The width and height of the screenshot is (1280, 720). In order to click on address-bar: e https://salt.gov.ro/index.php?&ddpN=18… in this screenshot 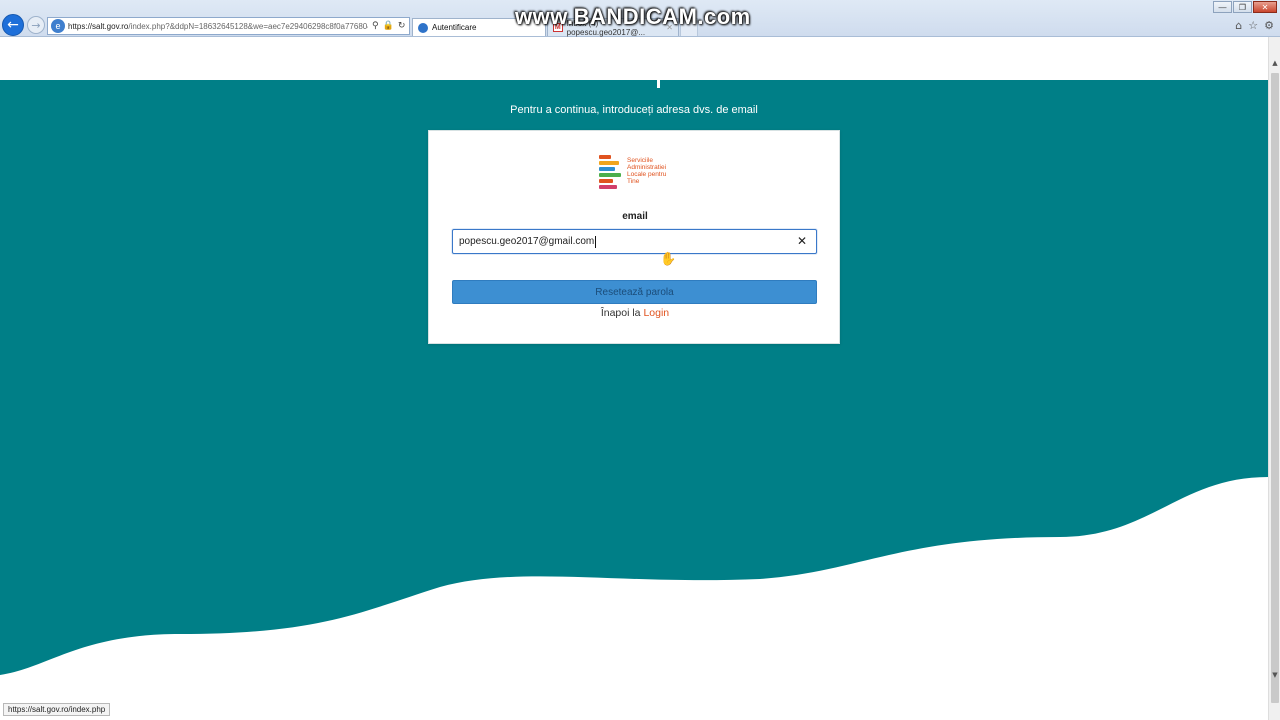, I will do `click(228, 26)`.